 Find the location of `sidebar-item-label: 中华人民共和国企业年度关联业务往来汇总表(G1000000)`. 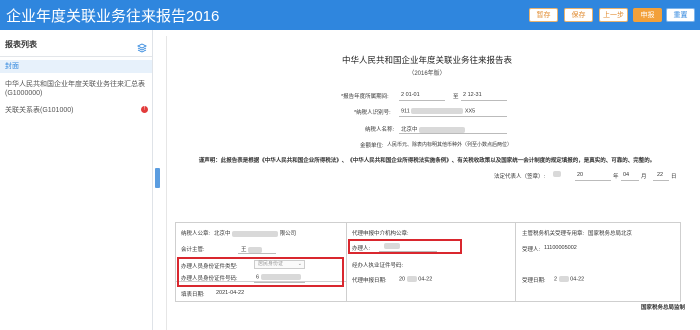

sidebar-item-label: 中华人民共和国企业年度关联业务往来汇总表(G1000000) is located at coordinates (75, 89).